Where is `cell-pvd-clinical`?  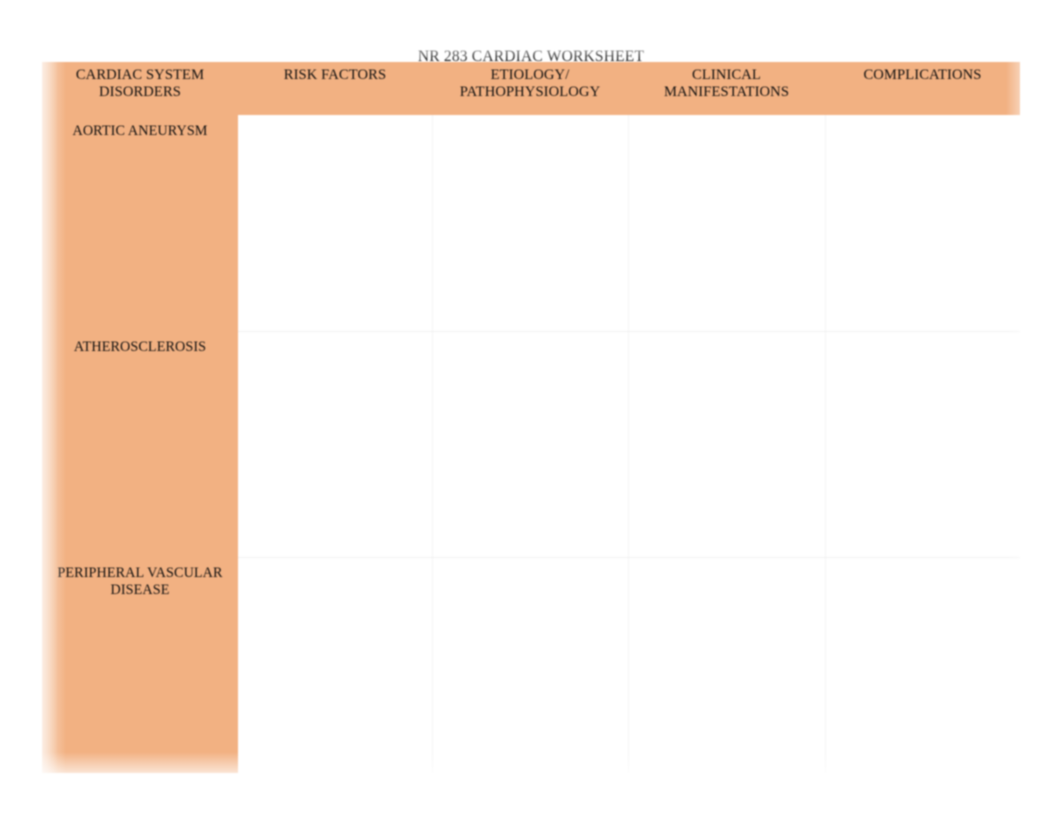 cell-pvd-clinical is located at coordinates (727, 665).